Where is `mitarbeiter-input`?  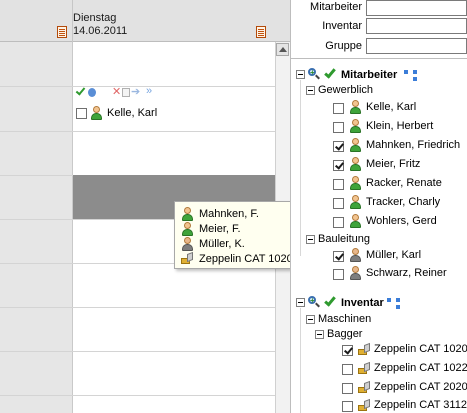
mitarbeiter-input is located at coordinates (416, 8).